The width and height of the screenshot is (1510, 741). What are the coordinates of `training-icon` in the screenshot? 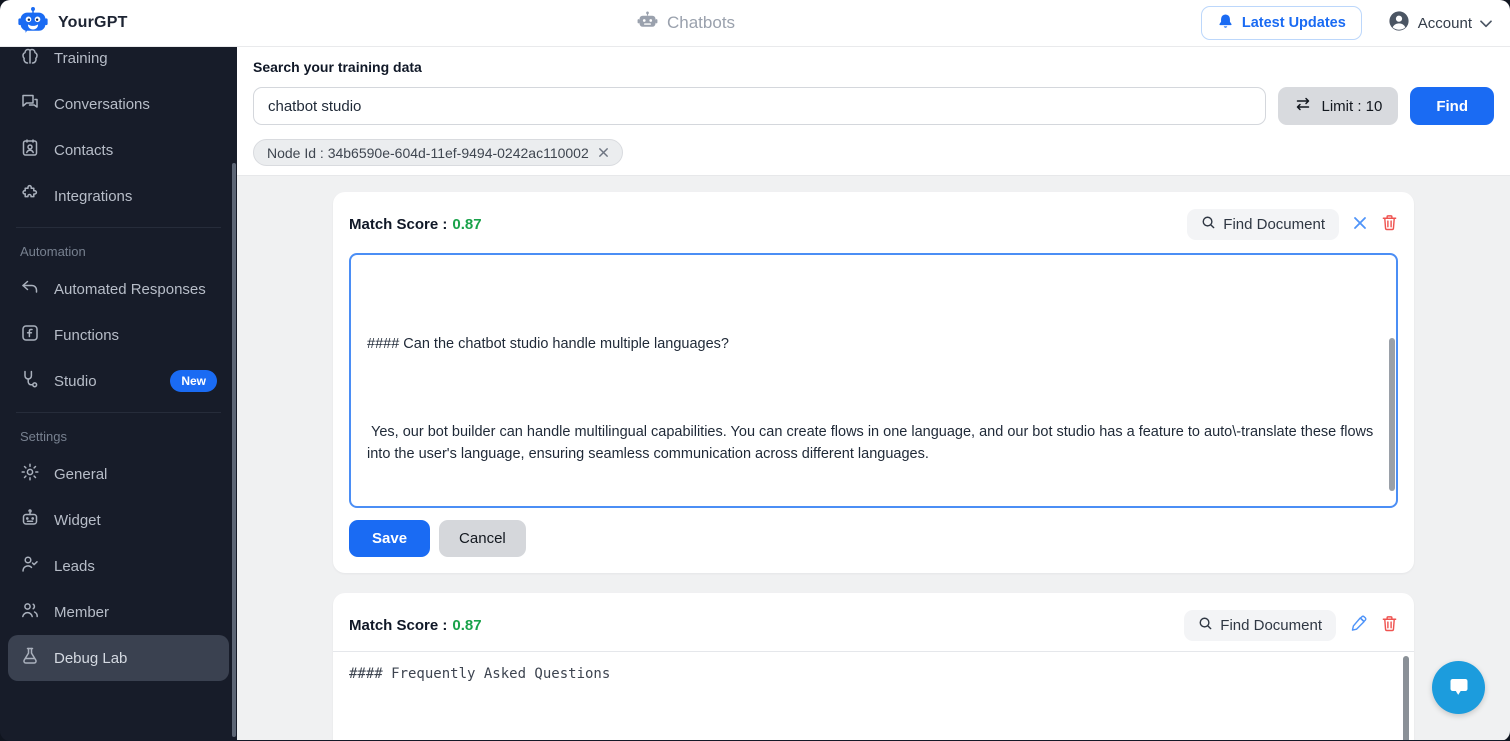 It's located at (30, 58).